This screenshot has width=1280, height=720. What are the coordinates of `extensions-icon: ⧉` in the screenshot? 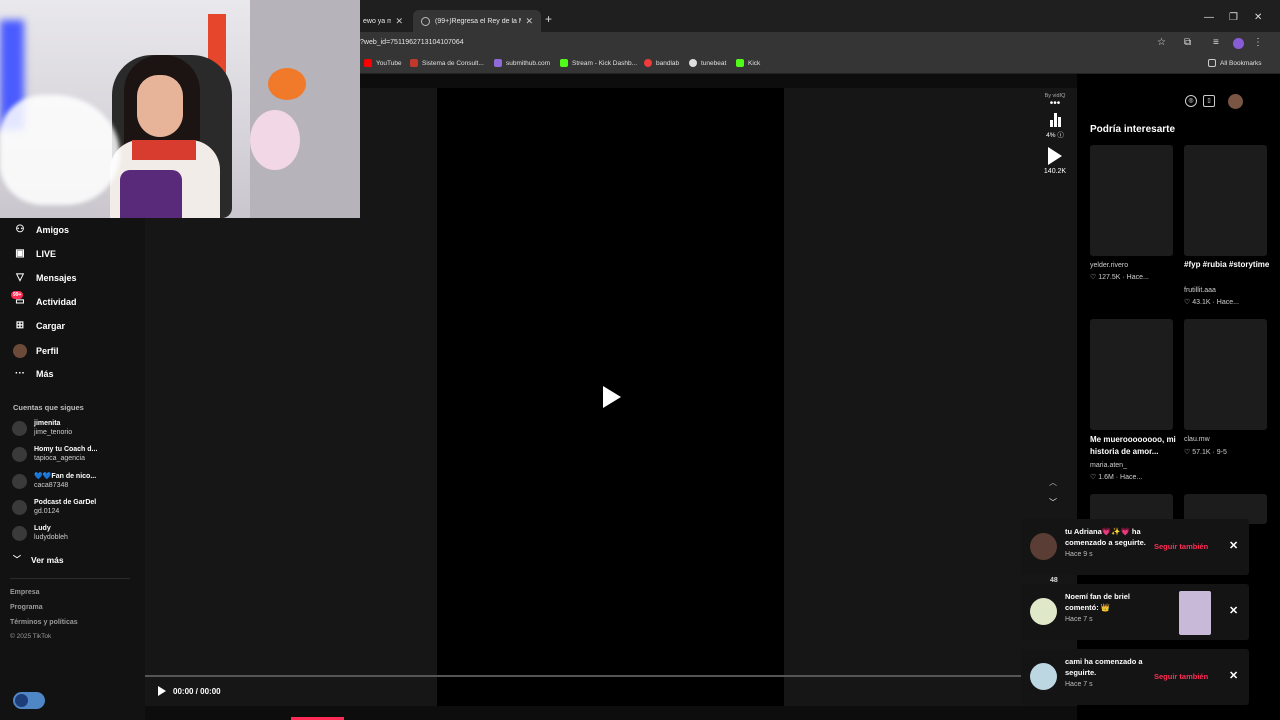 It's located at (1187, 42).